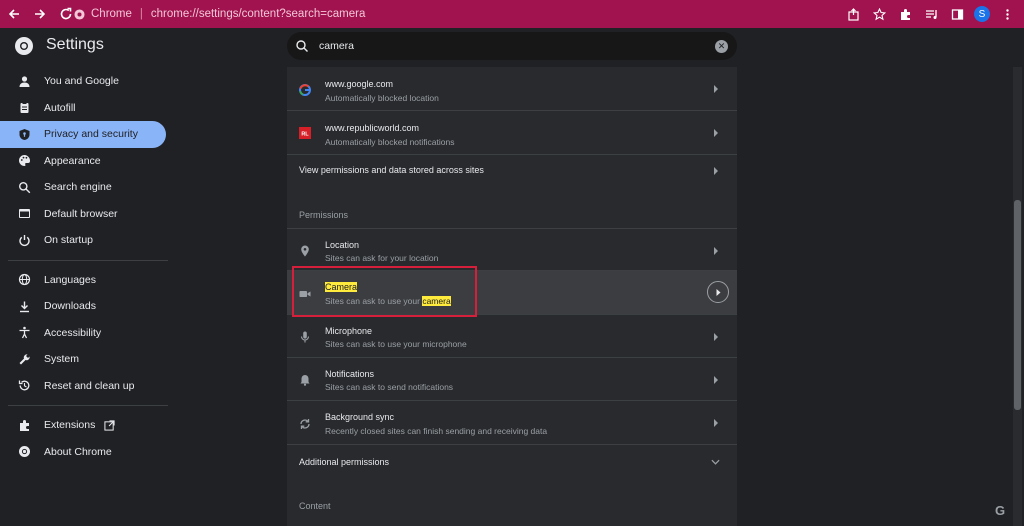  I want to click on playlist-icon, so click(931, 14).